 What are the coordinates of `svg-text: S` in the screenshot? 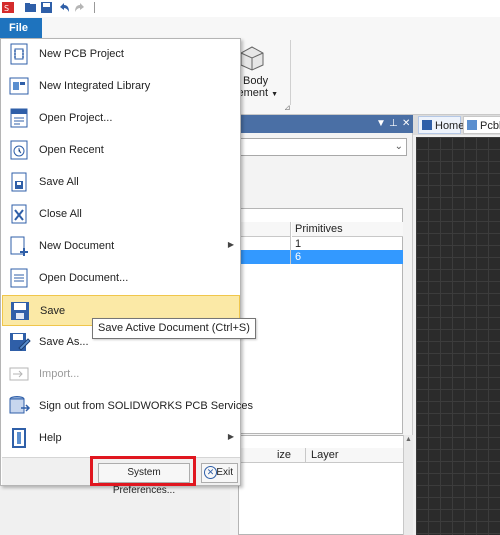 It's located at (6, 8).